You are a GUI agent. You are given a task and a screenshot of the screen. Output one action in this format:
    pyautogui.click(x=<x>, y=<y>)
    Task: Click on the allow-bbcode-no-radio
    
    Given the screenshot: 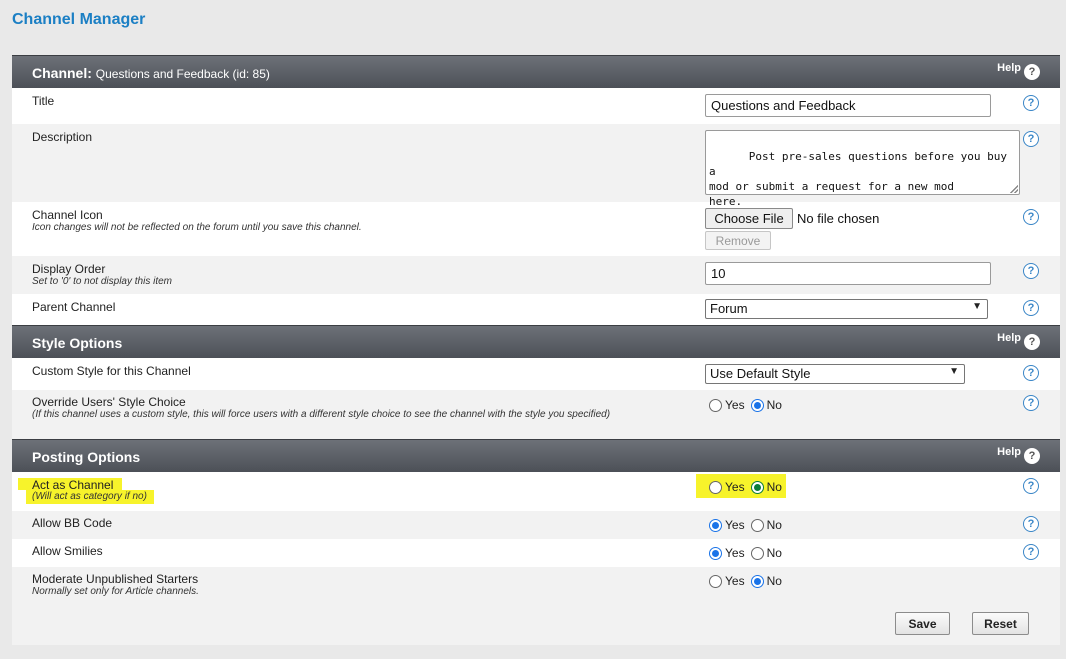 What is the action you would take?
    pyautogui.click(x=757, y=525)
    